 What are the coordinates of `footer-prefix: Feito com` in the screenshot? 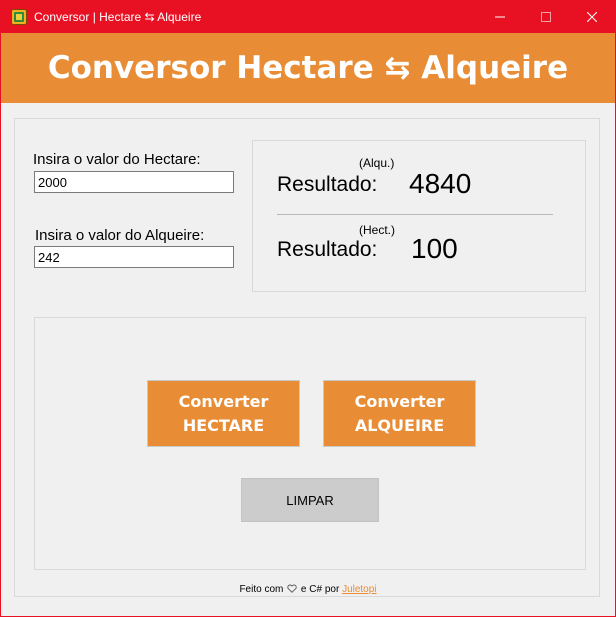 It's located at (261, 589).